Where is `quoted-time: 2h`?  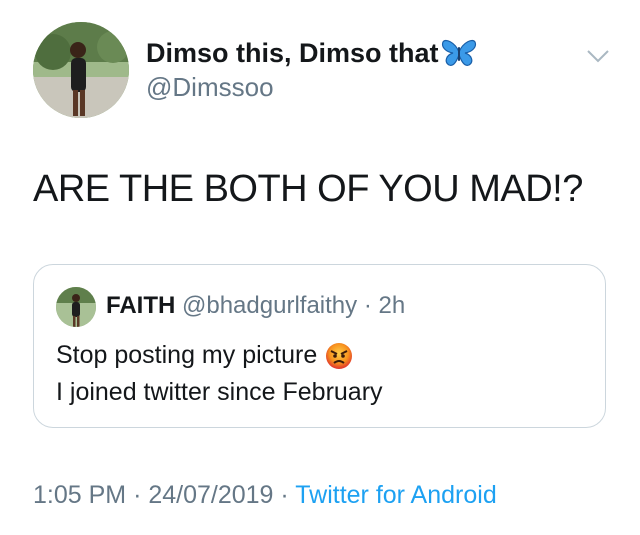
quoted-time: 2h is located at coordinates (392, 305).